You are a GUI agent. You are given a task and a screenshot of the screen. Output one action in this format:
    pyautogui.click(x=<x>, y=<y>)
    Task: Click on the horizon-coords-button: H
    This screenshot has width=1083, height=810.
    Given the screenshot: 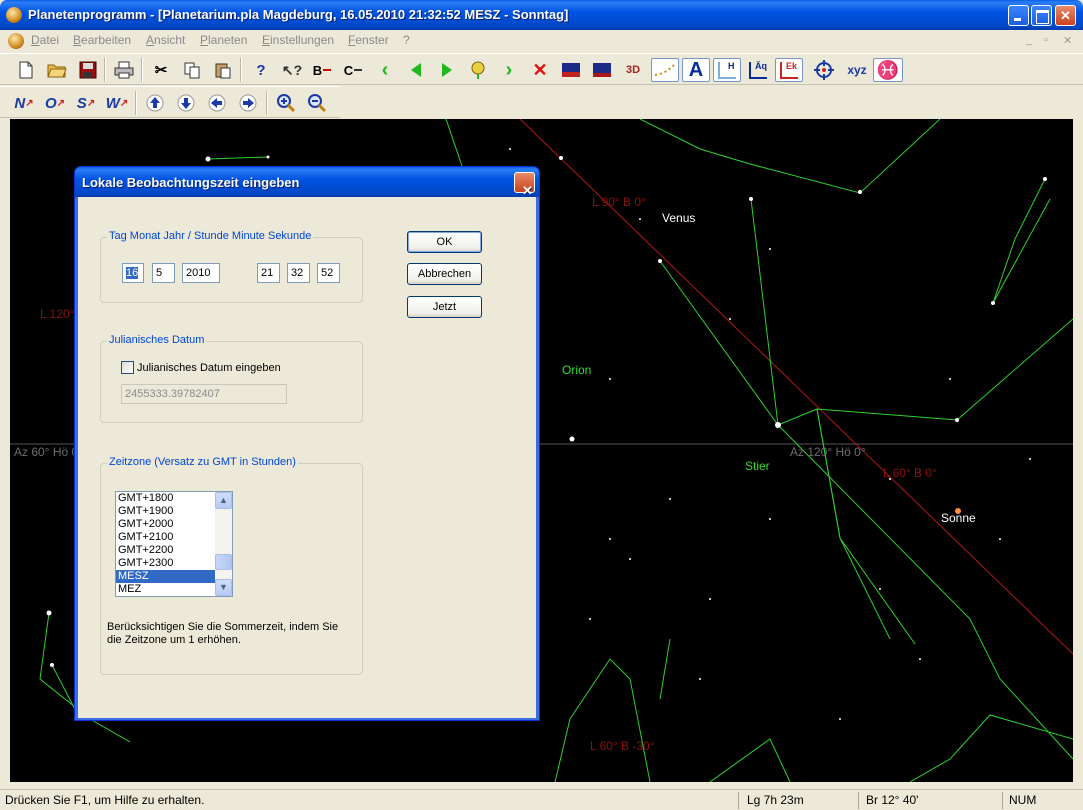 What is the action you would take?
    pyautogui.click(x=727, y=70)
    